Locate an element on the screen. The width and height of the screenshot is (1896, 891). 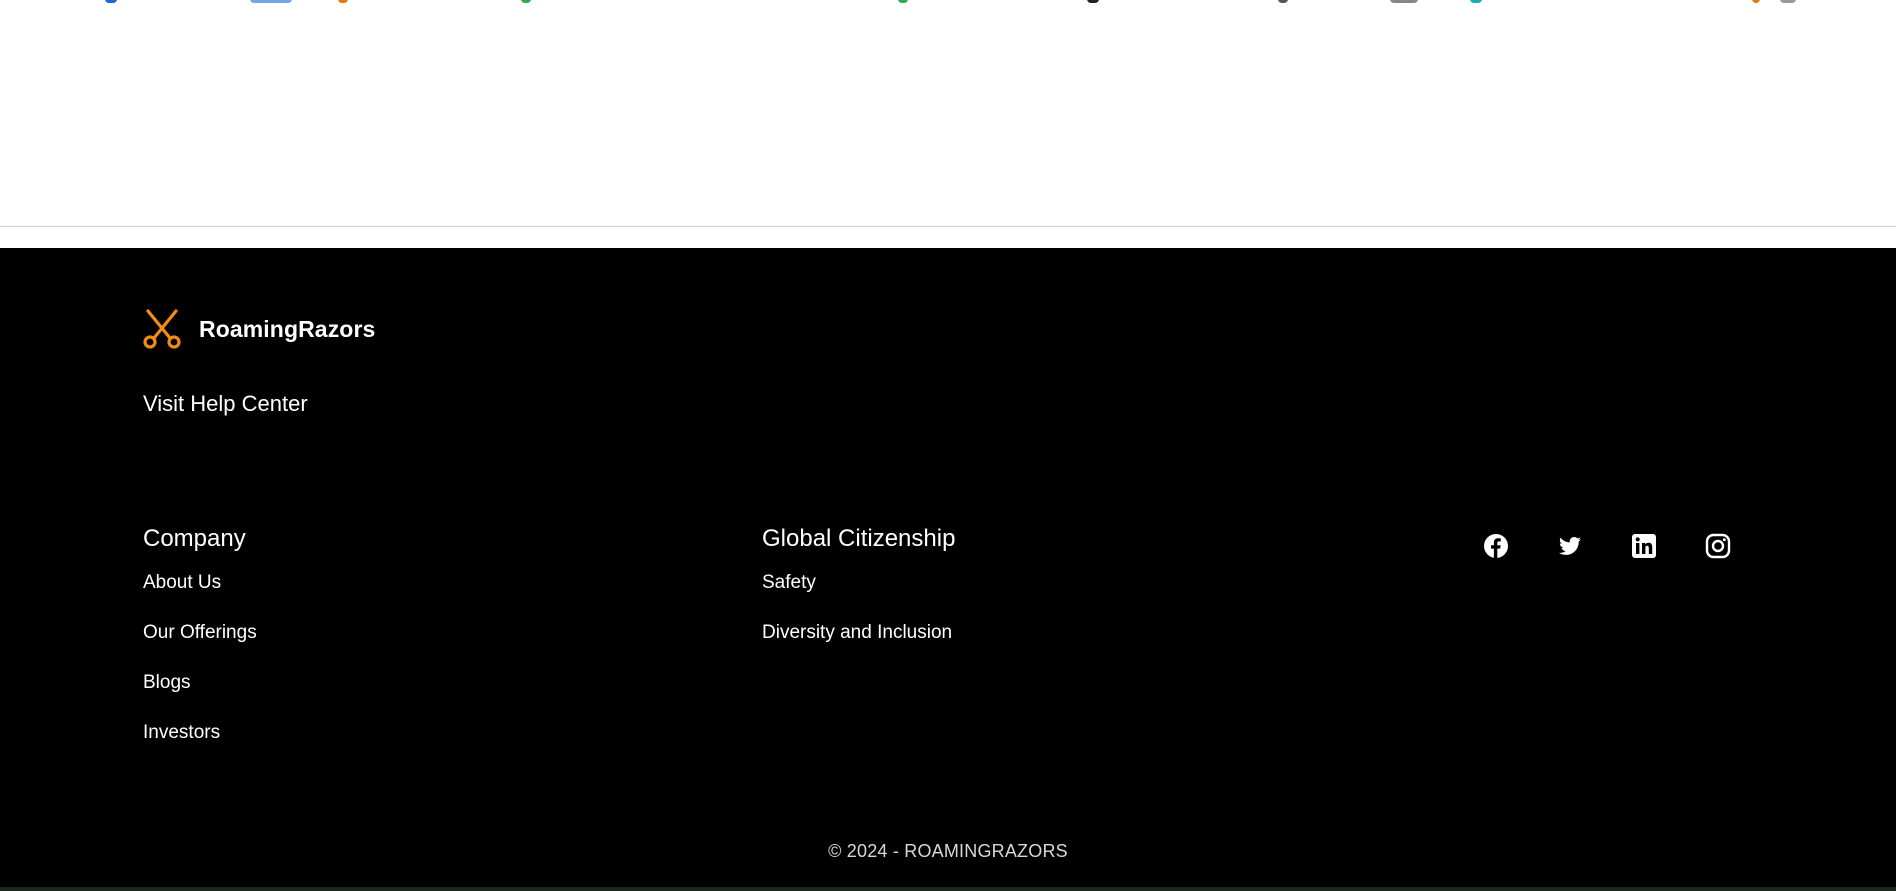
list-item: Safety is located at coordinates (858, 596).